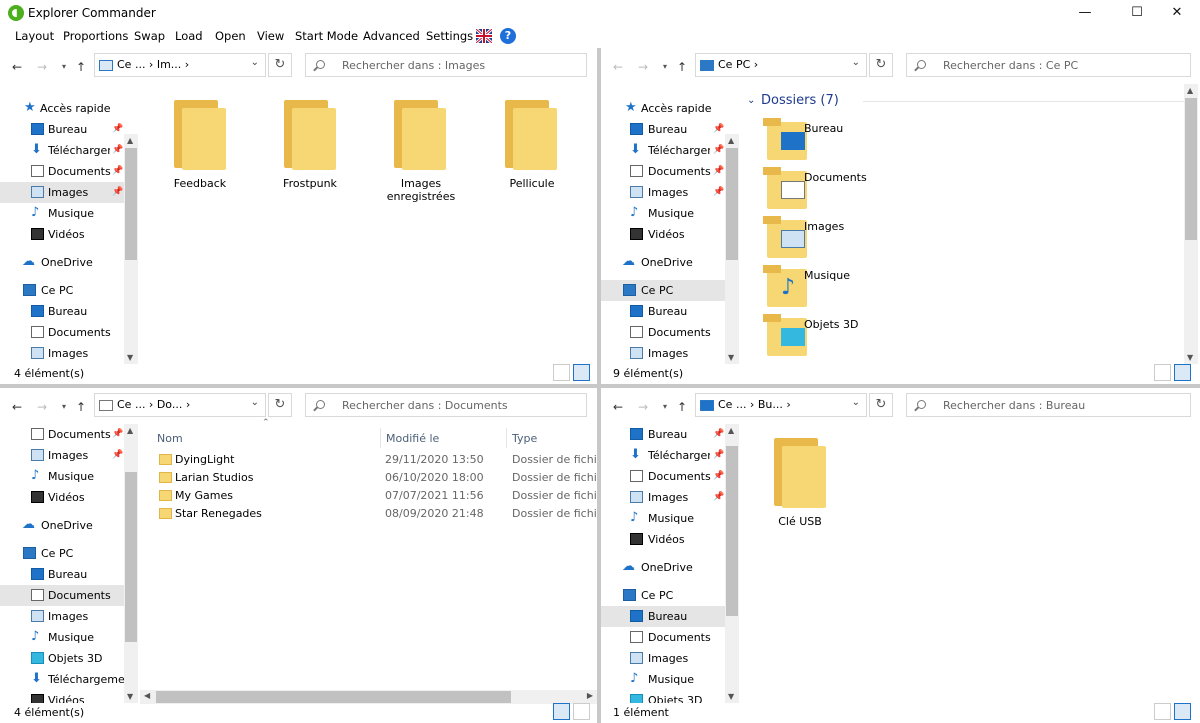 This screenshot has height=723, width=1200. What do you see at coordinates (1191, 224) in the screenshot?
I see `content-scrollbar: ▲ ▼` at bounding box center [1191, 224].